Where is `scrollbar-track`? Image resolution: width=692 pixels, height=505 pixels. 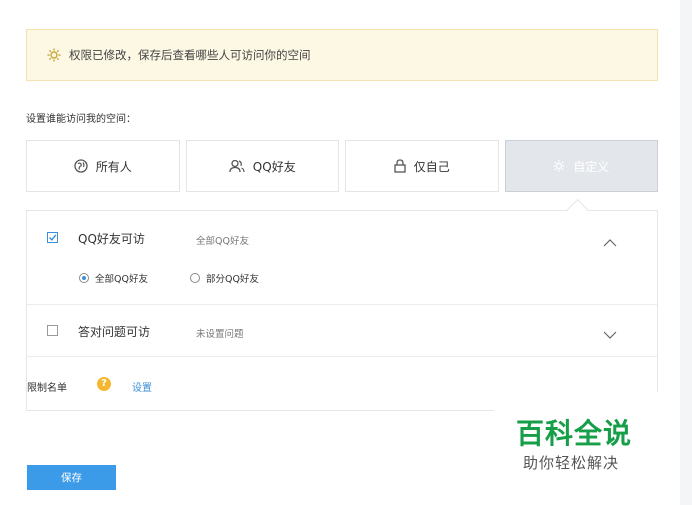 scrollbar-track is located at coordinates (686, 252).